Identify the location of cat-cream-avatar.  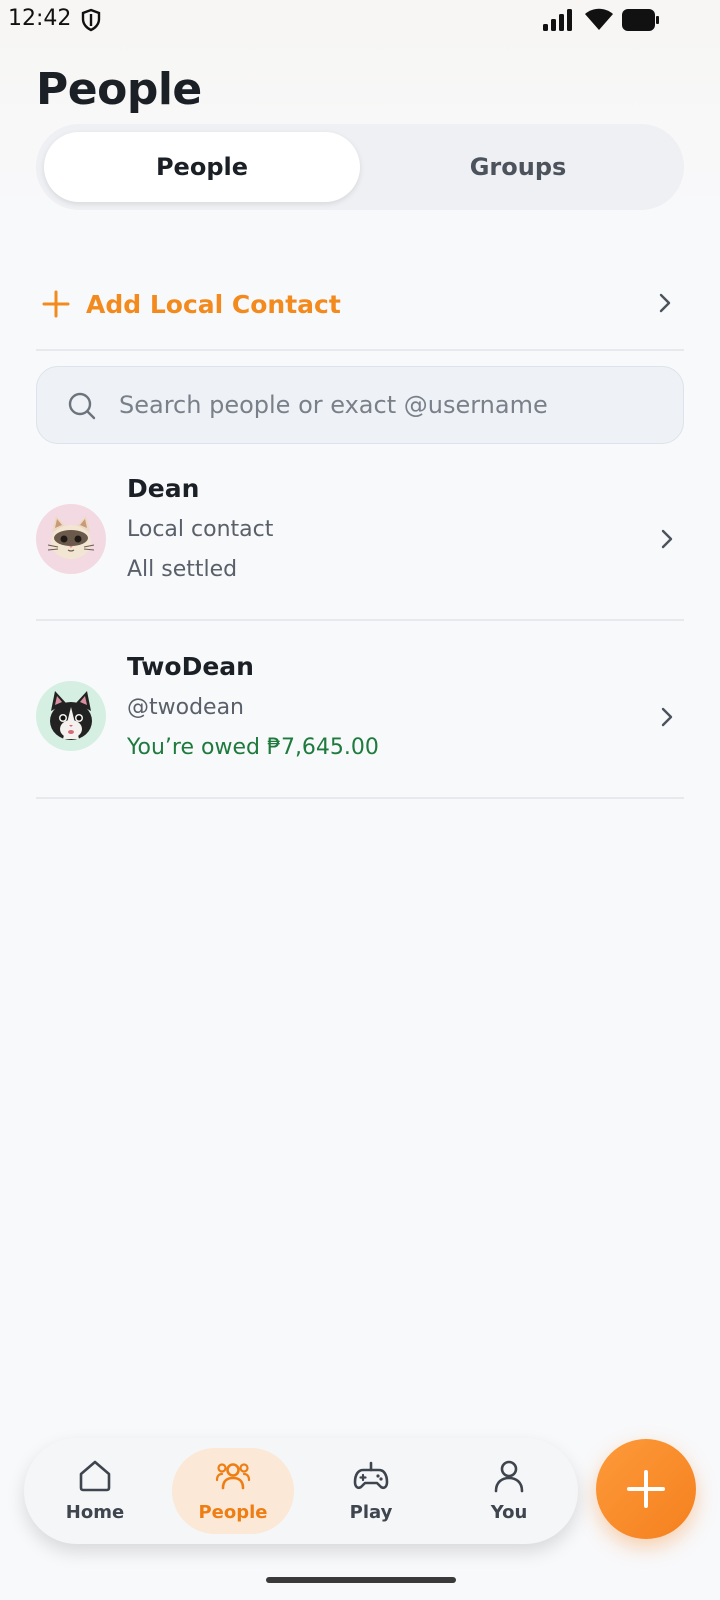
(71, 539).